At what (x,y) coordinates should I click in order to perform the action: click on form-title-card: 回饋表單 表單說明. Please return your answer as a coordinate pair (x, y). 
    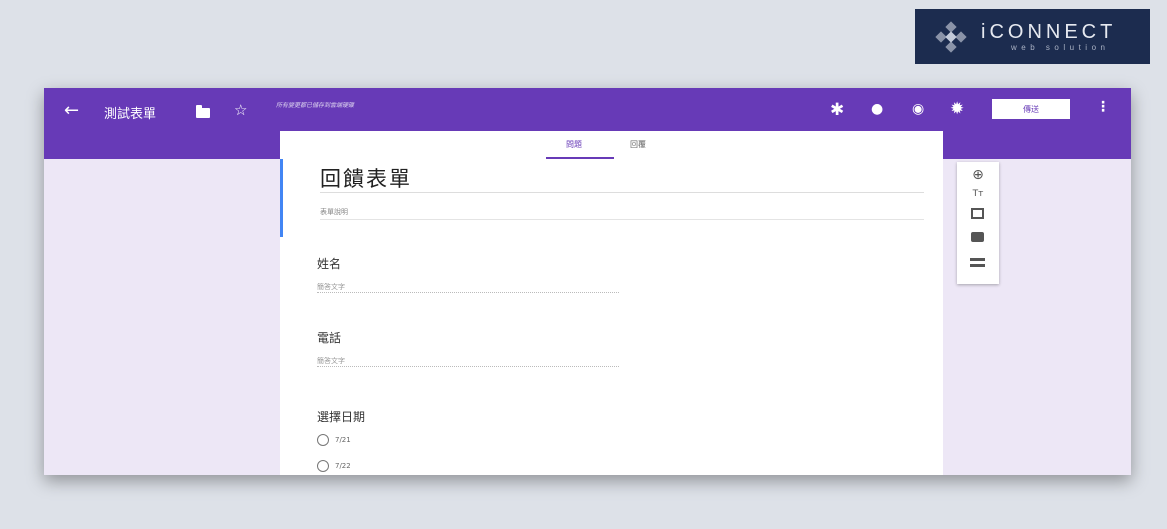
    Looking at the image, I should click on (611, 198).